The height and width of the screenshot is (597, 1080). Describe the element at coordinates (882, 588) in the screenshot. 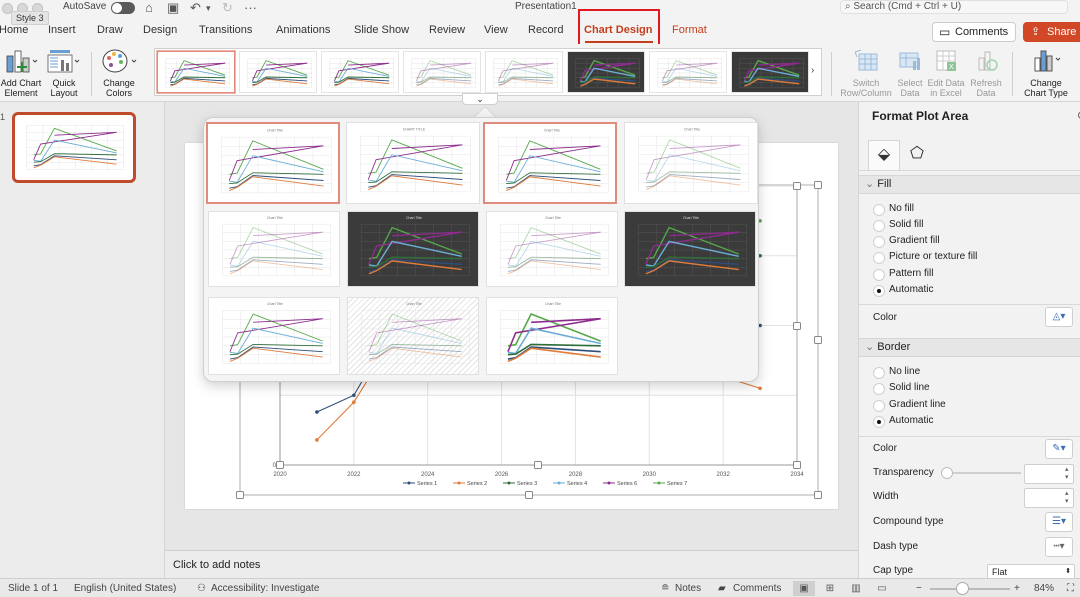

I see `slideshow-view-button: ▭` at that location.